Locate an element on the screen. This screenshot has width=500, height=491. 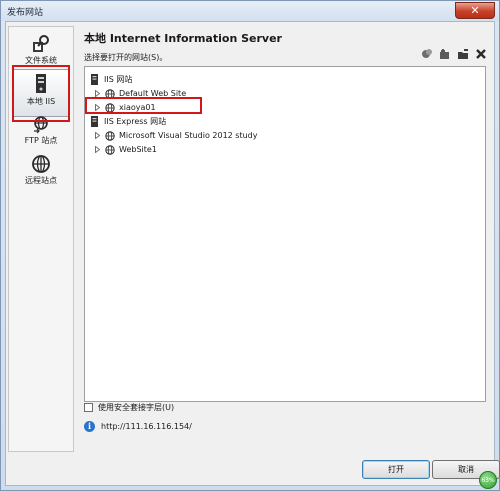
tree-node-xiaoya01: xiaoya01 is located at coordinates (124, 107).